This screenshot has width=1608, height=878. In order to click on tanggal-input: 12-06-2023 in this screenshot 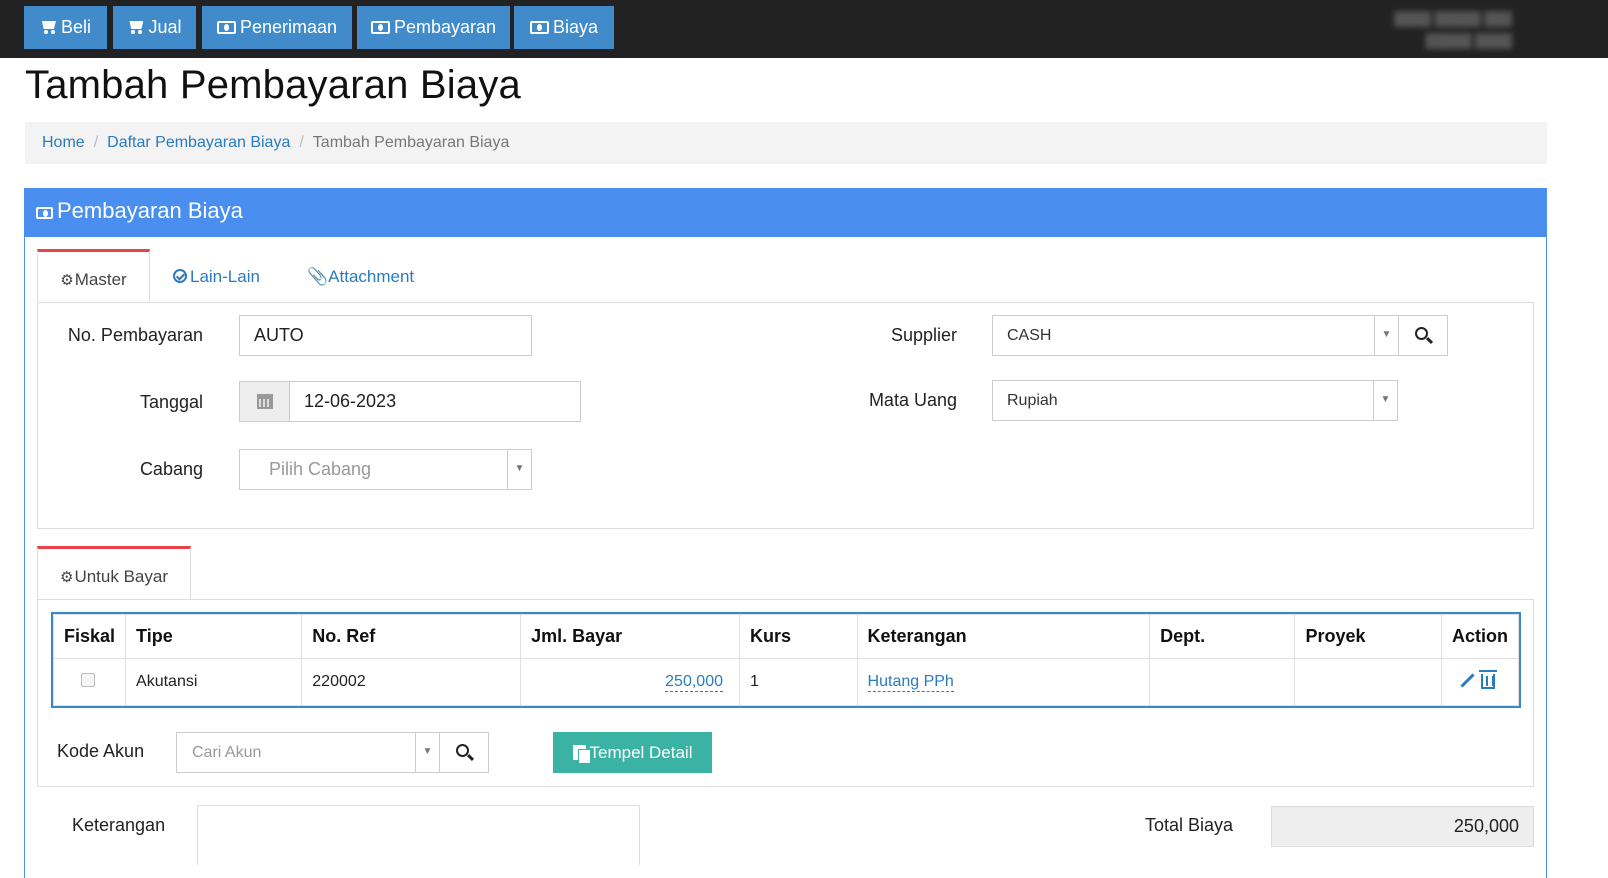, I will do `click(435, 401)`.